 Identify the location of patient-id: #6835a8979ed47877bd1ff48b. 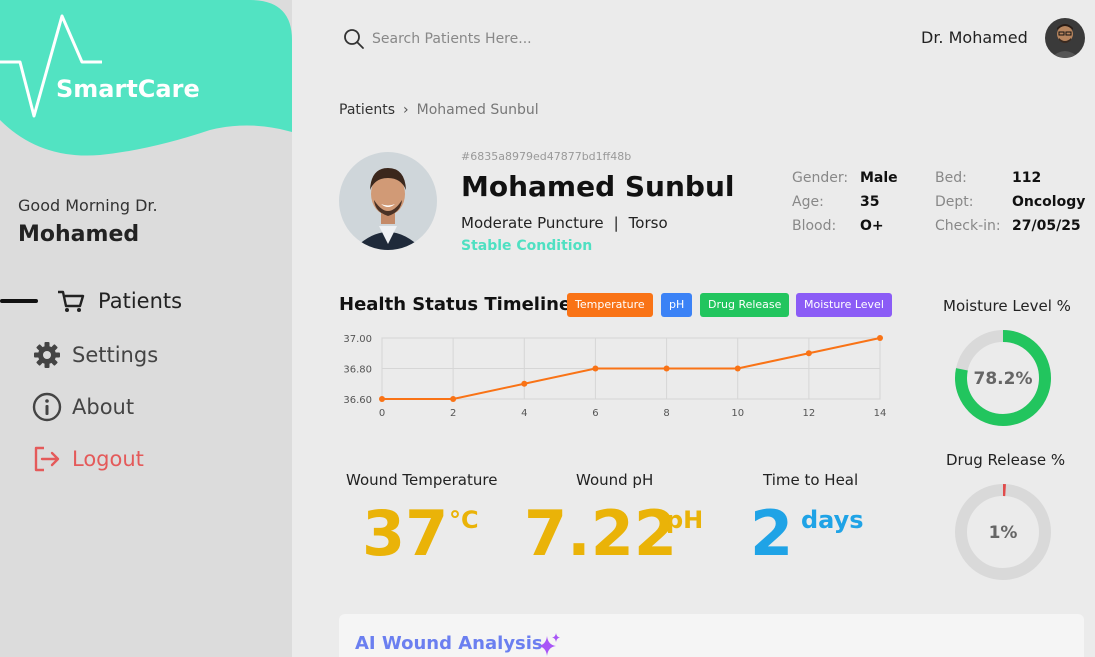
(546, 156).